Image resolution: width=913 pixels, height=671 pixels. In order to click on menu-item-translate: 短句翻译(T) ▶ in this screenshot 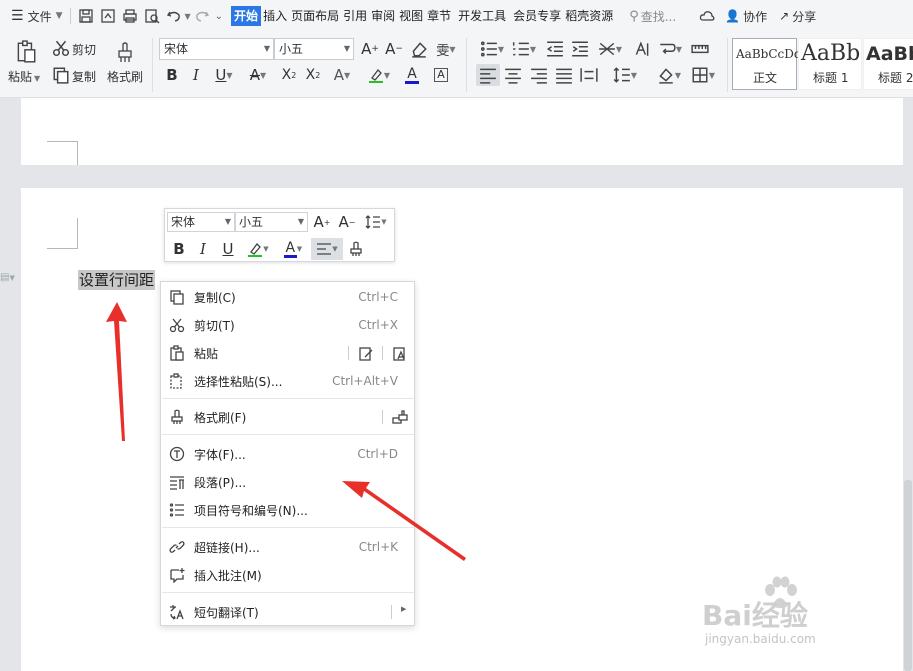, I will do `click(287, 612)`.